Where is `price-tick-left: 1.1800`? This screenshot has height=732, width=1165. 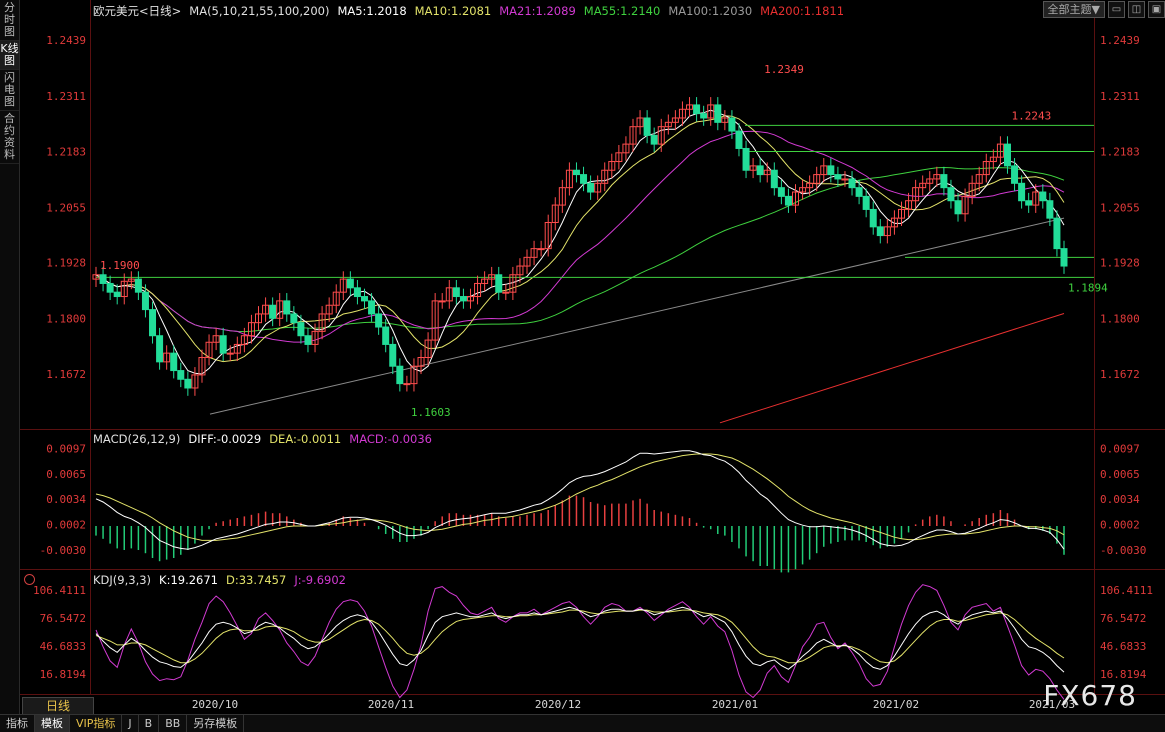
price-tick-left: 1.1800 is located at coordinates (66, 318).